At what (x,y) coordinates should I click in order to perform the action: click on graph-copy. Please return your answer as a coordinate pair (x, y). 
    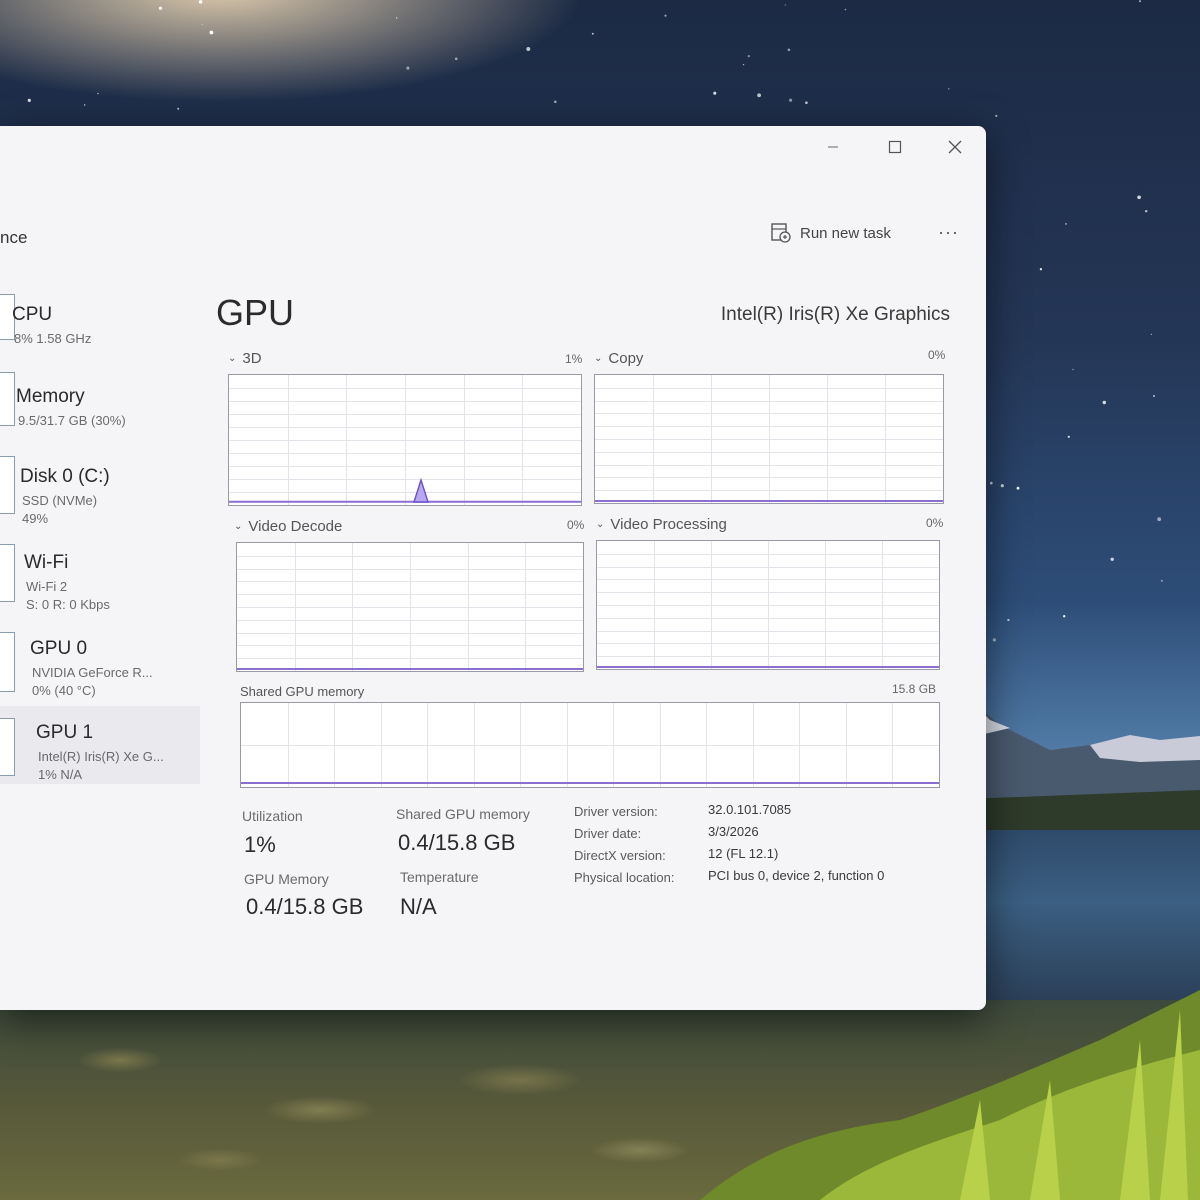
    Looking at the image, I should click on (769, 439).